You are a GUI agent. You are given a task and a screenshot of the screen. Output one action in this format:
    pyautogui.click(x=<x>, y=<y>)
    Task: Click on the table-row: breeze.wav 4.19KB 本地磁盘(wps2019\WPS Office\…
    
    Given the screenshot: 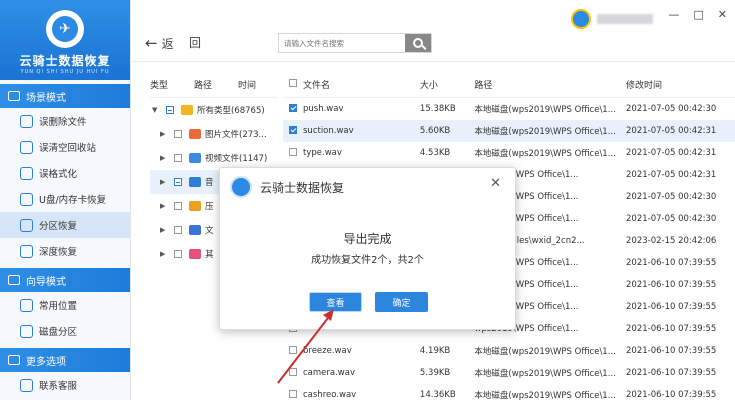 What is the action you would take?
    pyautogui.click(x=509, y=351)
    